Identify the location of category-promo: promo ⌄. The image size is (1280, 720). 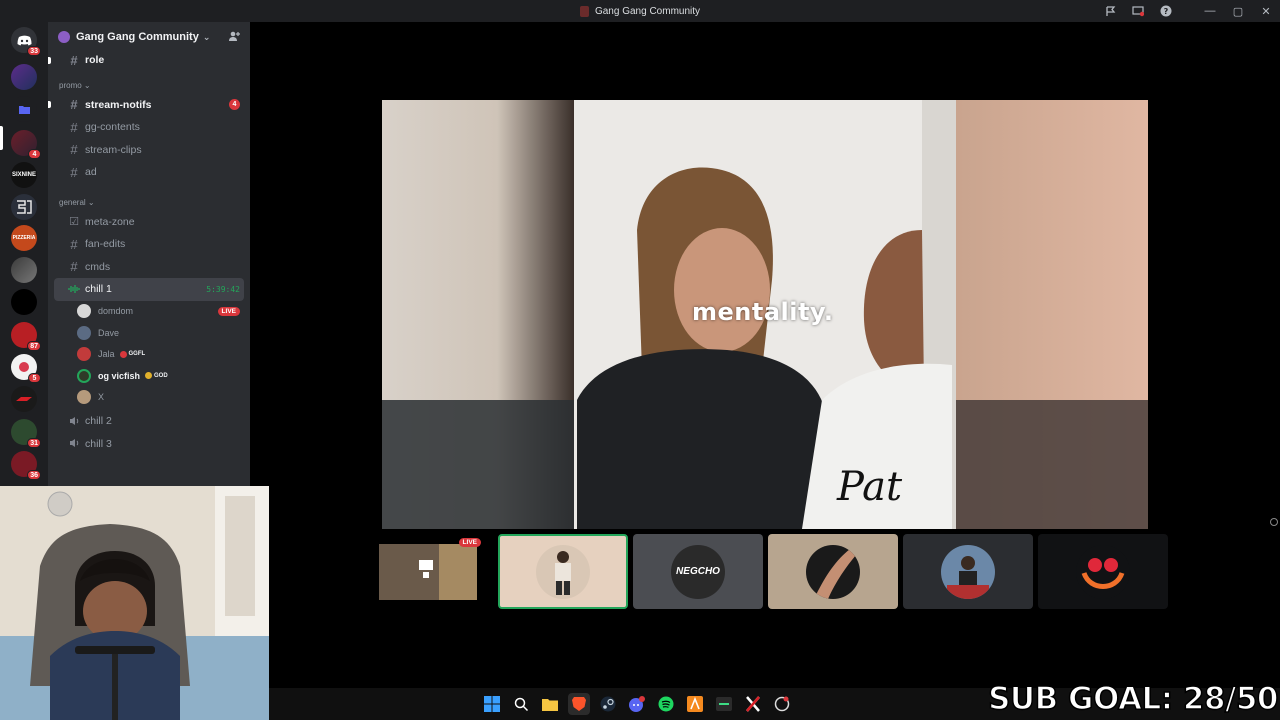
(149, 83).